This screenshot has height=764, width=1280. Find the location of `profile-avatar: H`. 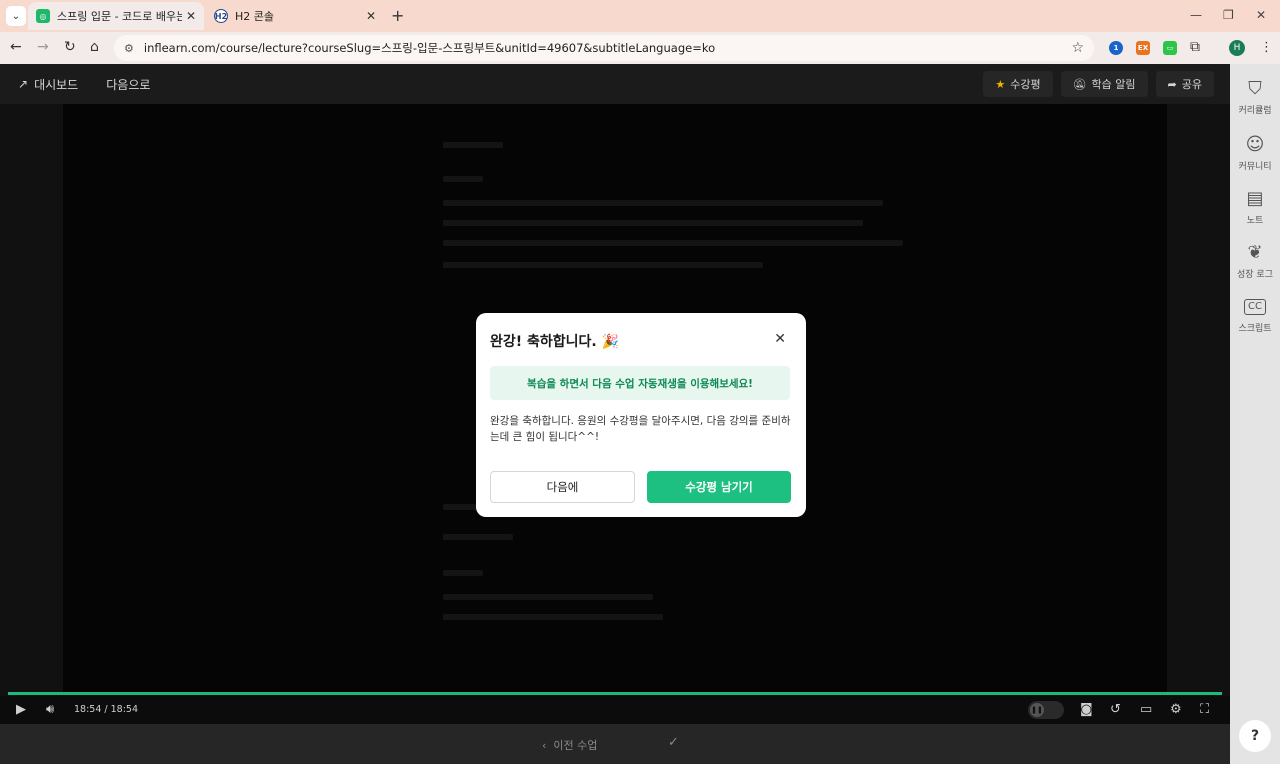

profile-avatar: H is located at coordinates (1237, 48).